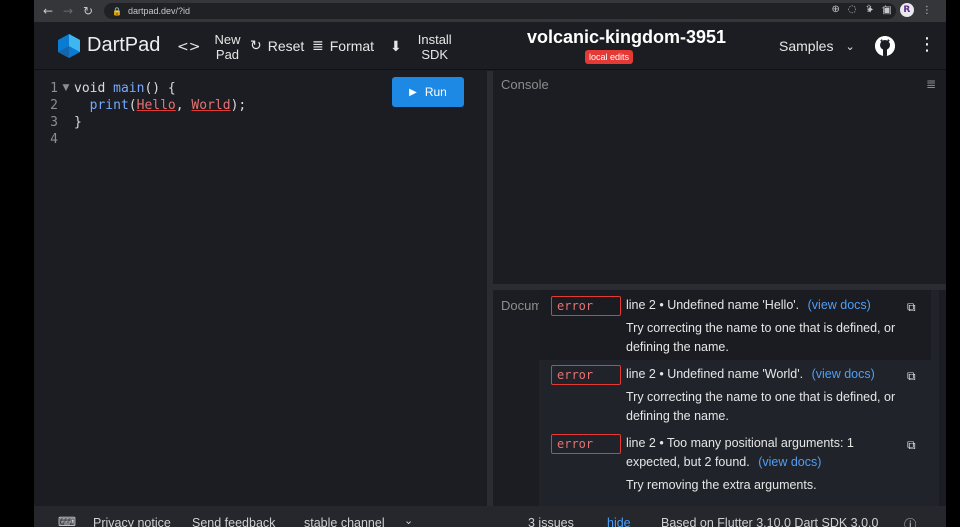  I want to click on info-icon: ⓘ, so click(910, 520).